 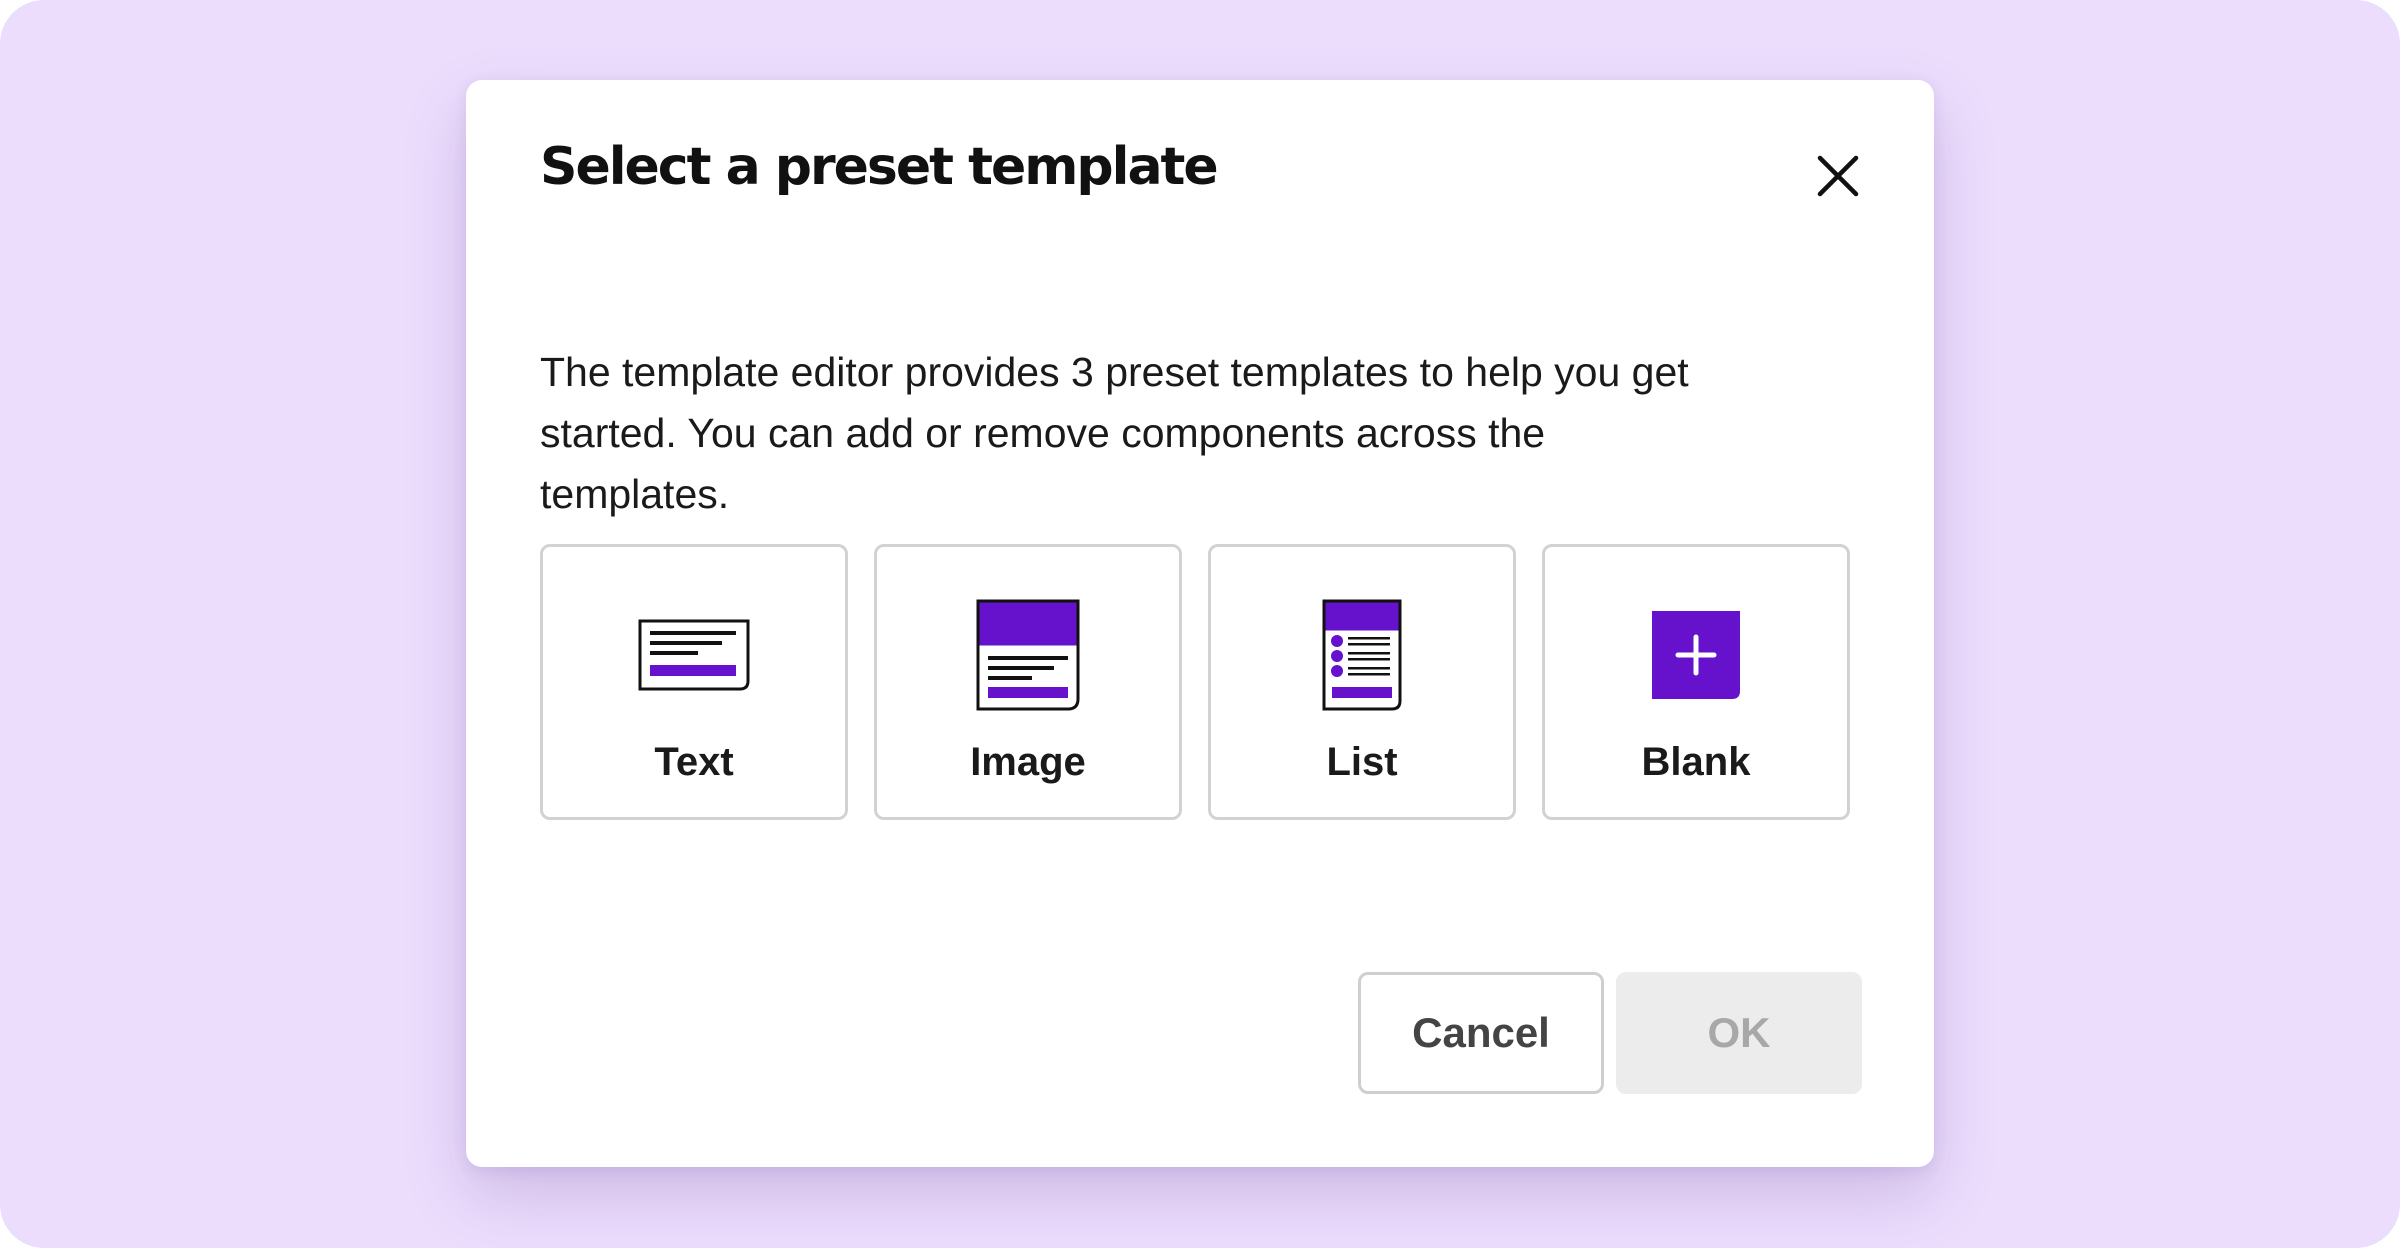 What do you see at coordinates (1028, 762) in the screenshot?
I see `template-label: Image` at bounding box center [1028, 762].